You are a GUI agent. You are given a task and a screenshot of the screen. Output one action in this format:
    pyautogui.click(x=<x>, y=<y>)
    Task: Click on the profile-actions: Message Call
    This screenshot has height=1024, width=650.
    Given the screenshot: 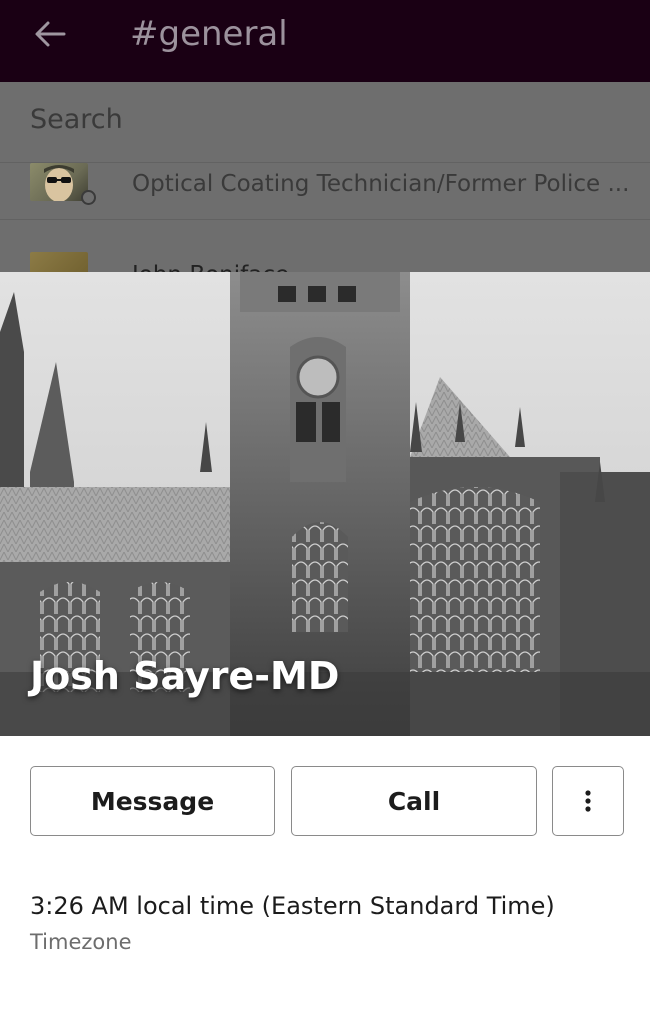 What is the action you would take?
    pyautogui.click(x=325, y=802)
    